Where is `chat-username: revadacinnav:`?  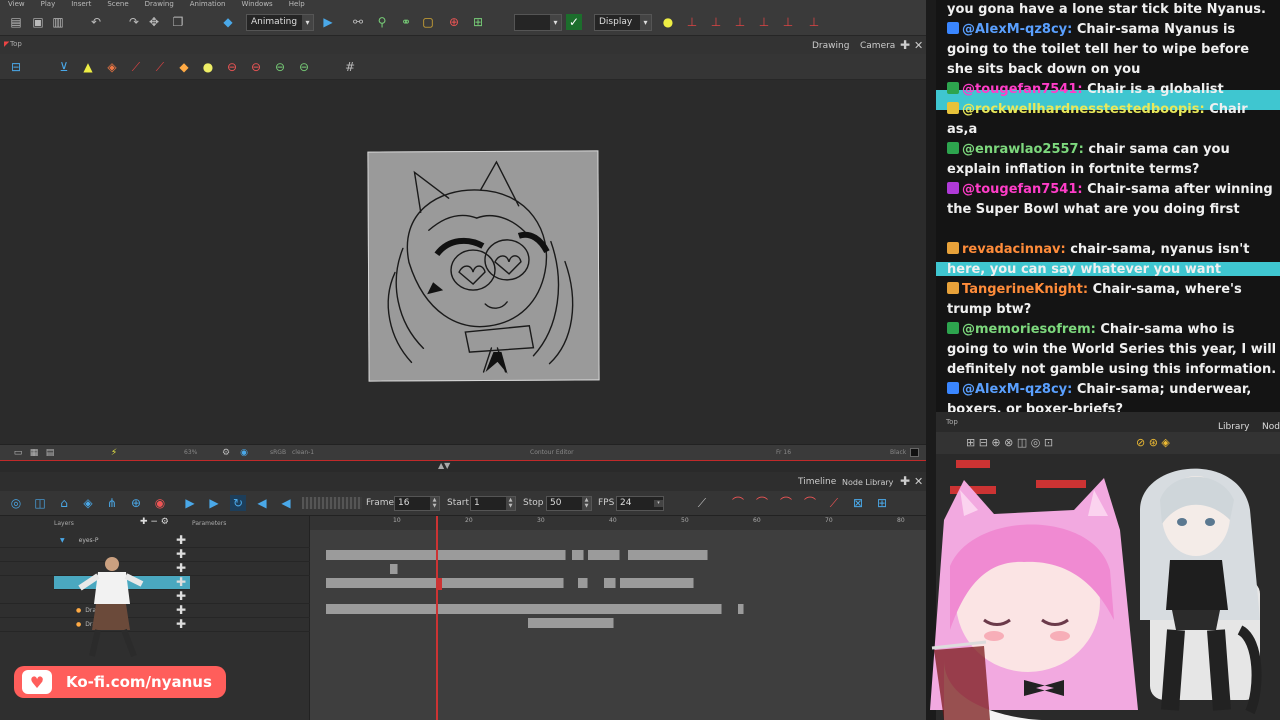
chat-username: revadacinnav: is located at coordinates (1014, 249).